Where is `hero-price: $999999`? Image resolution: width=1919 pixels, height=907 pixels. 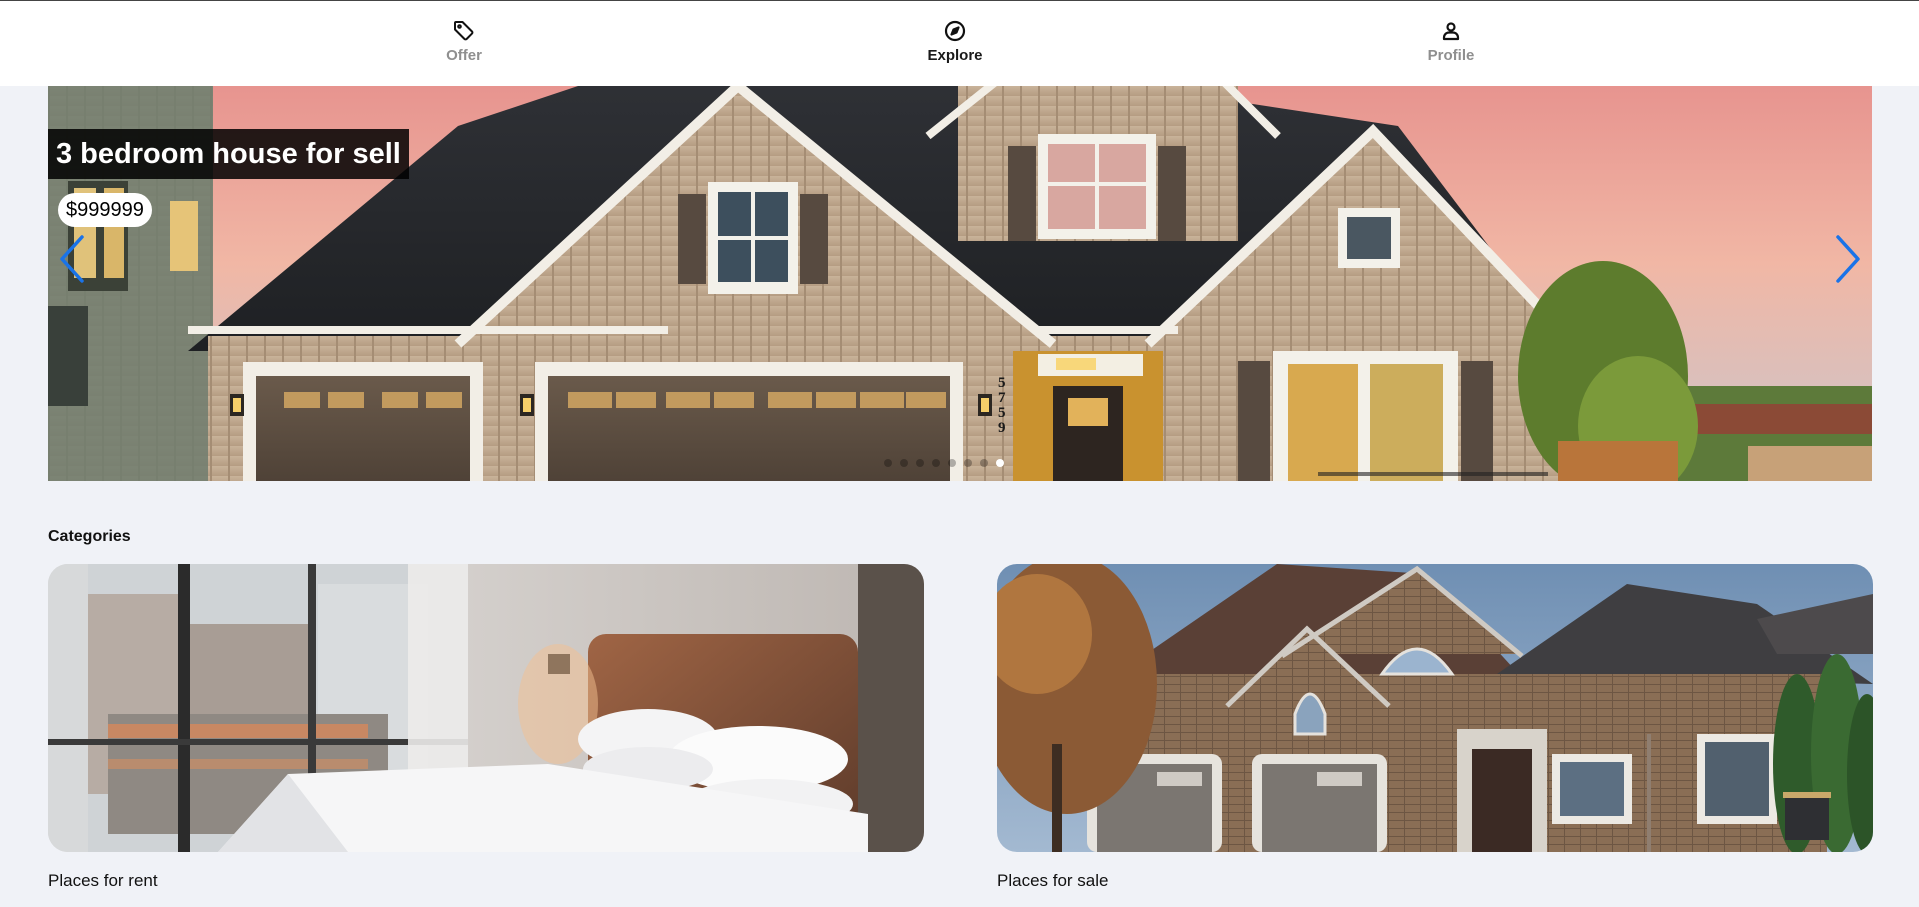
hero-price: $999999 is located at coordinates (105, 210).